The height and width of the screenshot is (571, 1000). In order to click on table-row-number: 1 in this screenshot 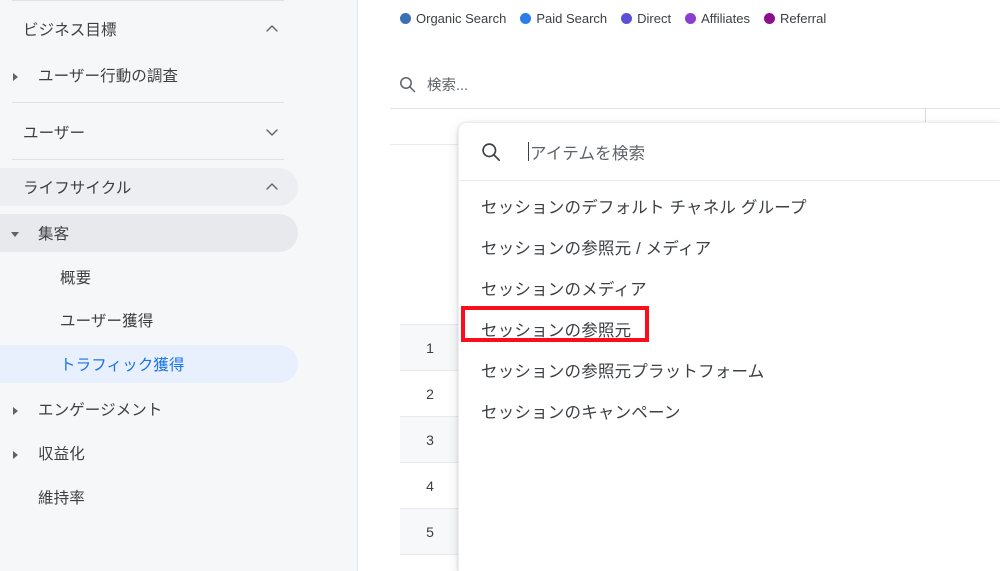, I will do `click(430, 347)`.